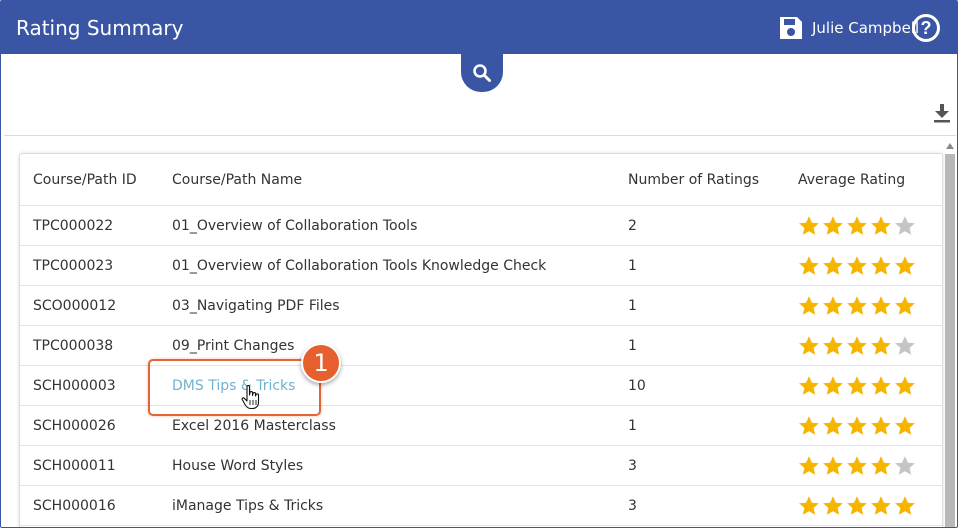  Describe the element at coordinates (294, 226) in the screenshot. I see `course-name: 01_Overview of Collaboration Tools` at that location.